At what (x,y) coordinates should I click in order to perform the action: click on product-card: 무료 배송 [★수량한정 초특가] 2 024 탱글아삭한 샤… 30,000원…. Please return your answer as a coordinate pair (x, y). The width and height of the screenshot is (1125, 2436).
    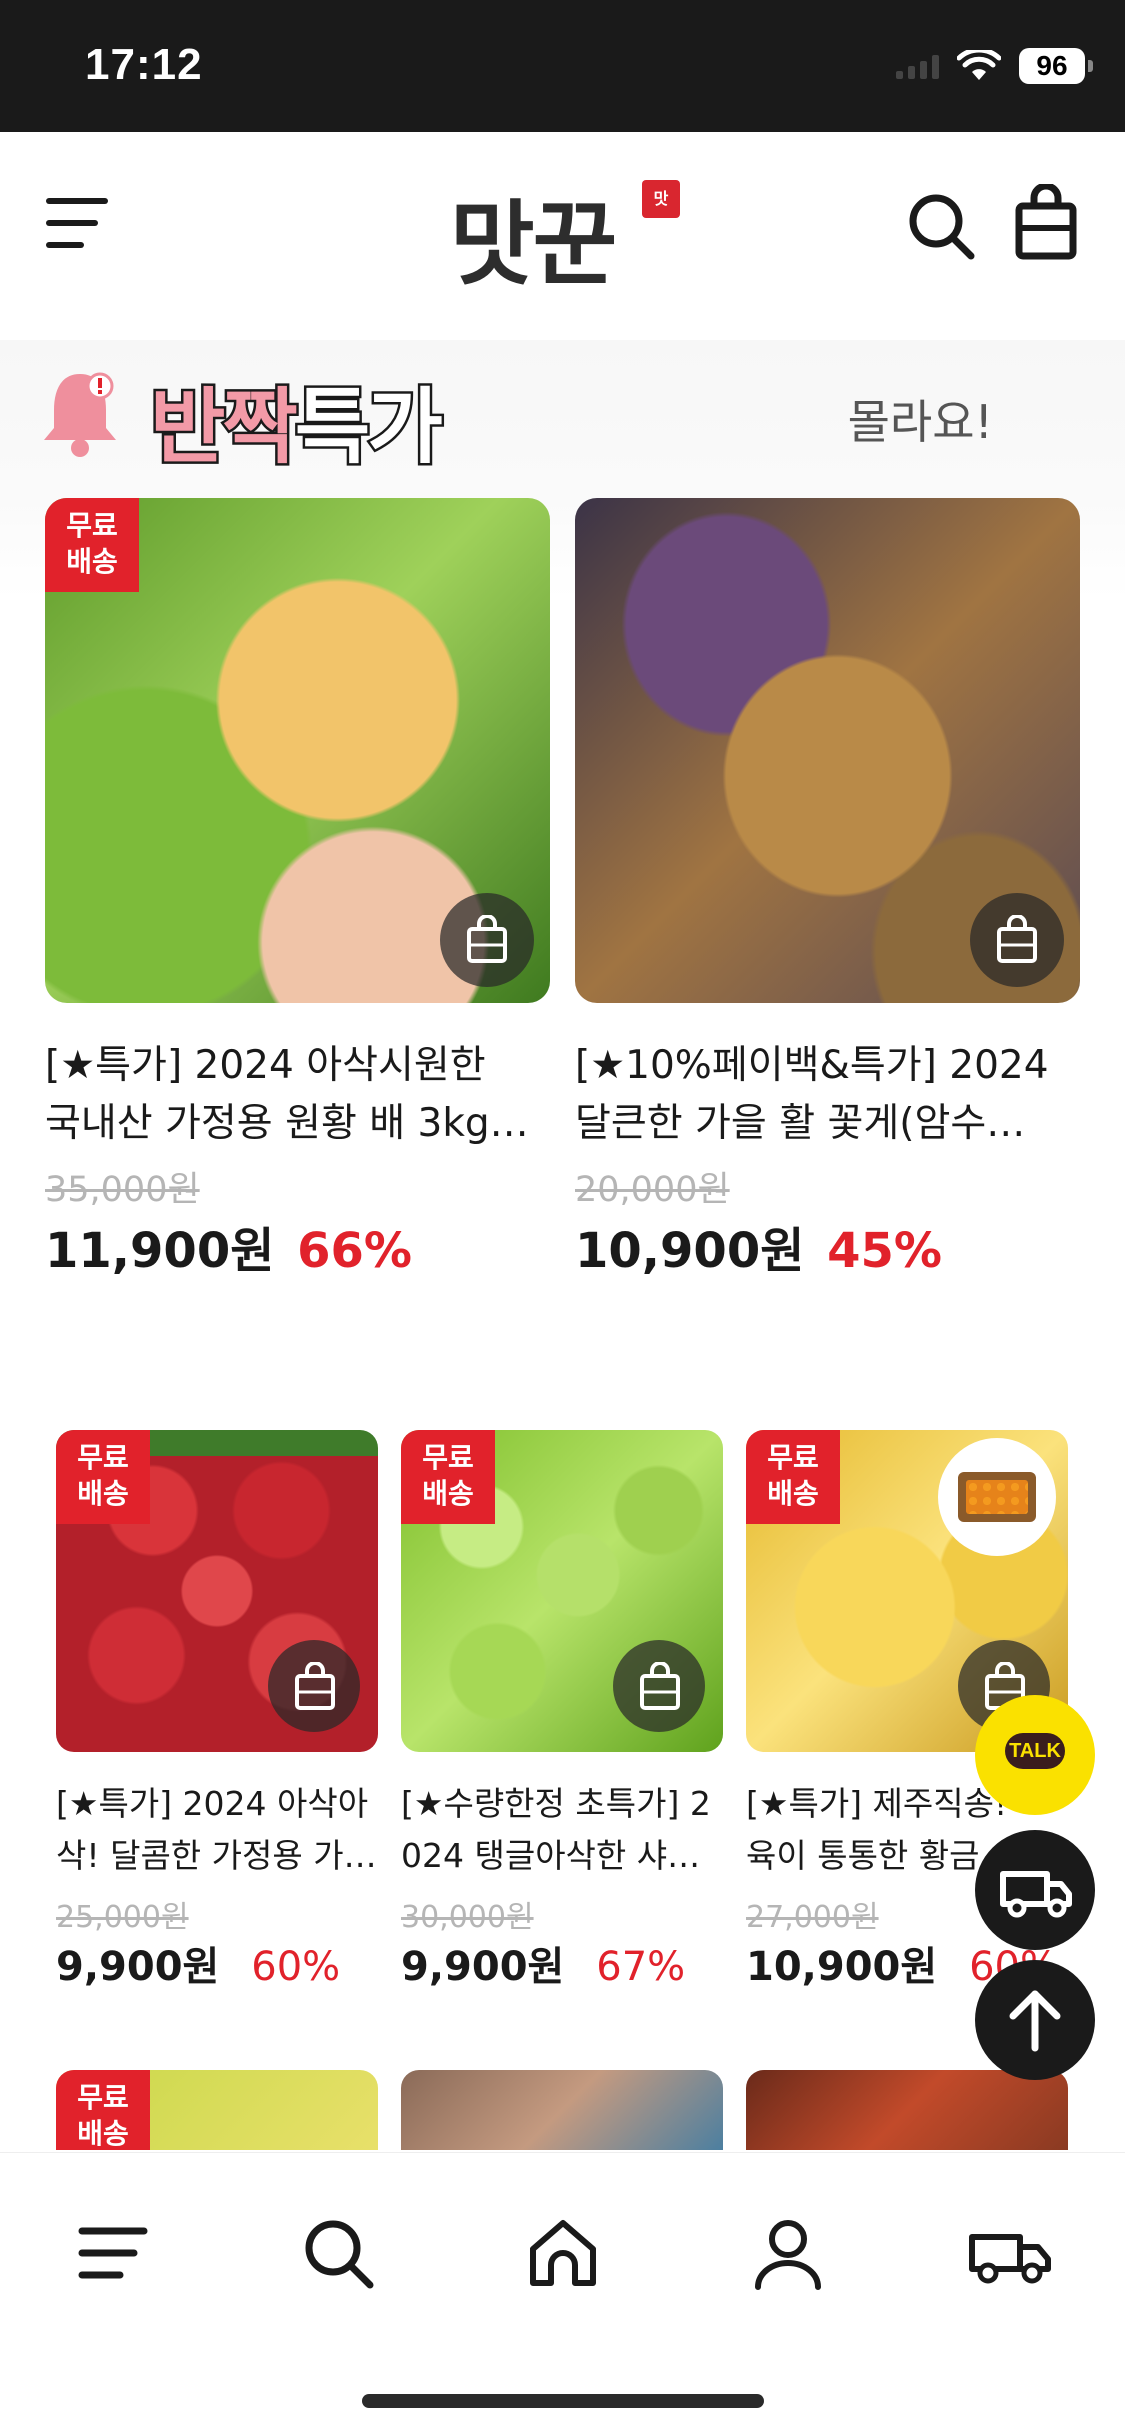
    Looking at the image, I should click on (562, 1711).